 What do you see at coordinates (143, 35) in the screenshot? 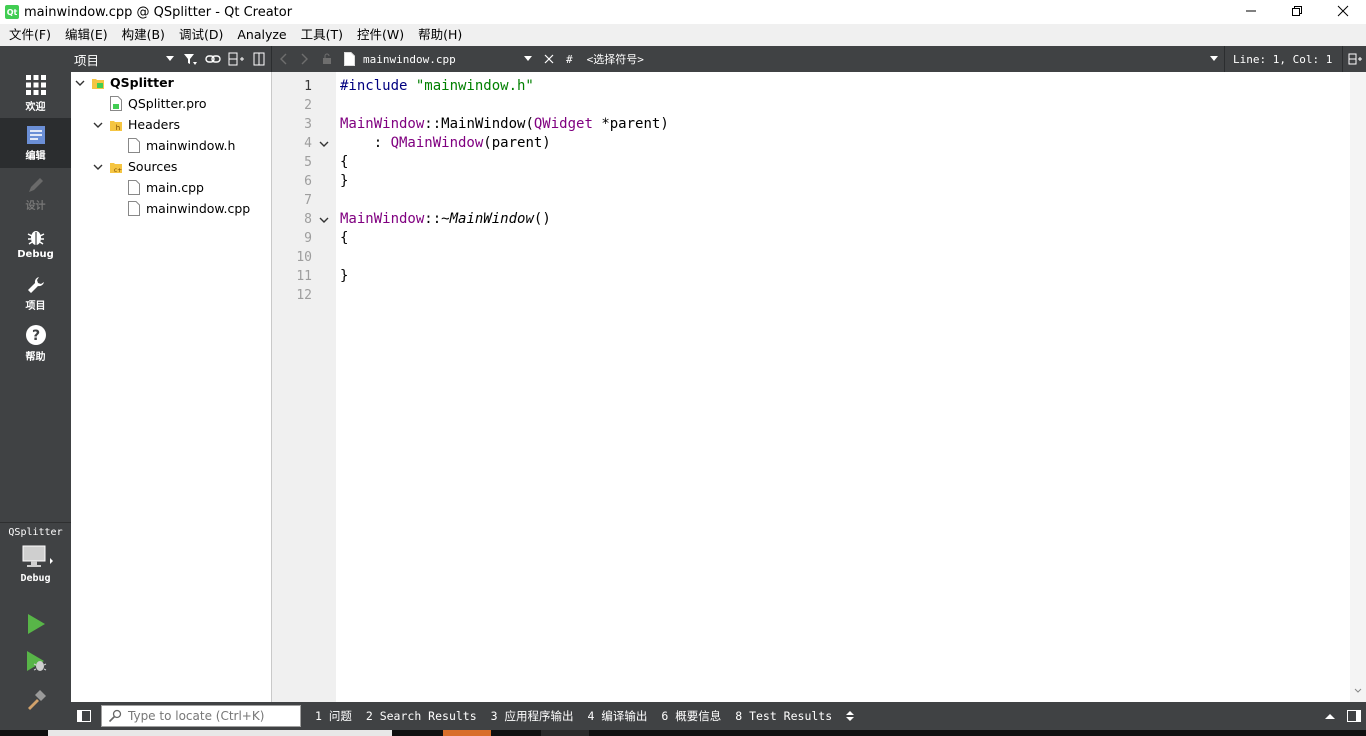
I see `menu-build: 构建(B)` at bounding box center [143, 35].